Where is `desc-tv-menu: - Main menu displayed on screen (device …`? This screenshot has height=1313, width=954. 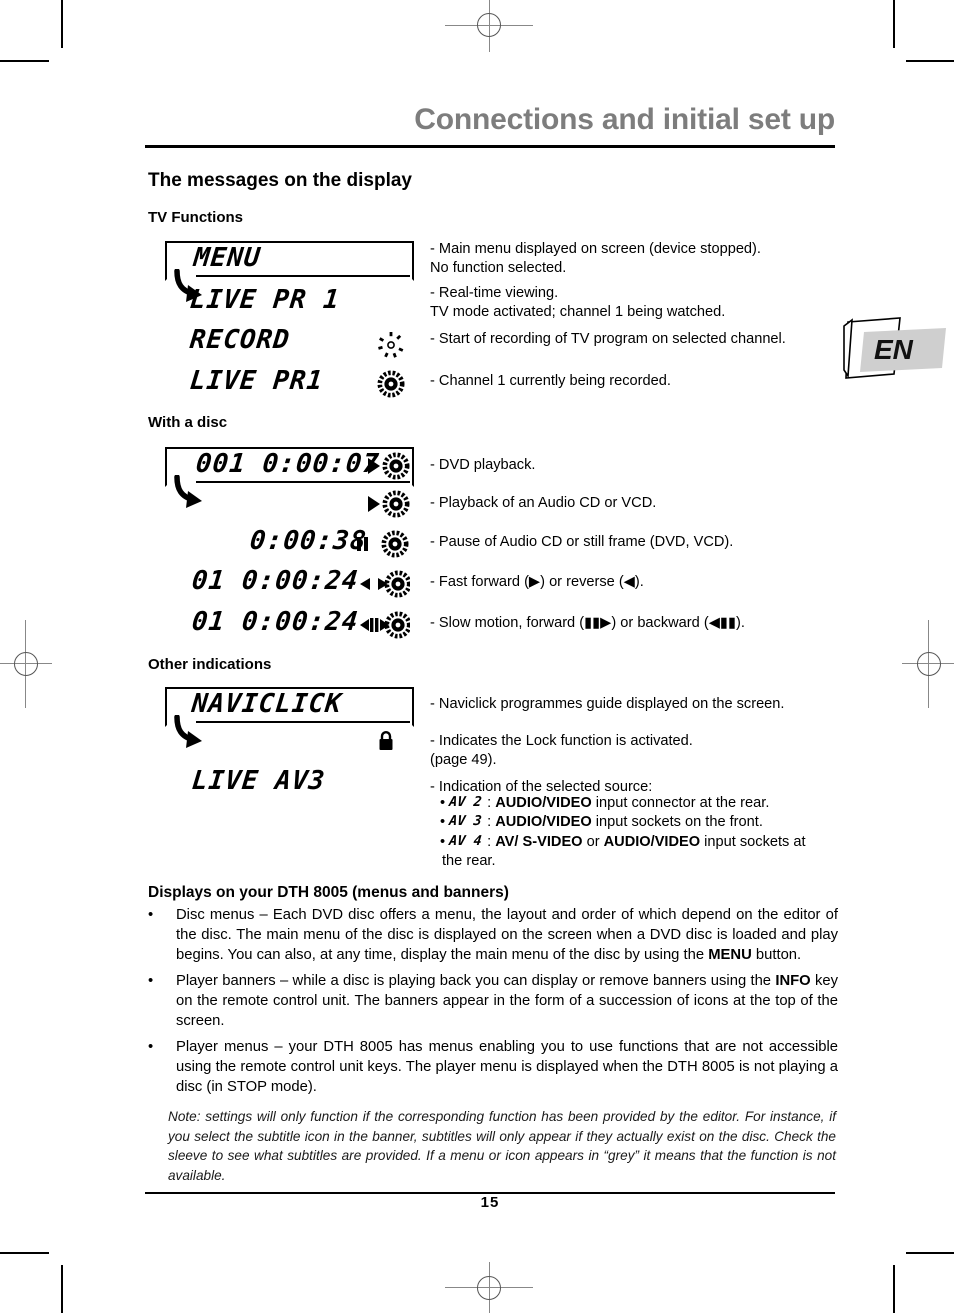
desc-tv-menu: - Main menu displayed on screen (device … is located at coordinates (595, 259).